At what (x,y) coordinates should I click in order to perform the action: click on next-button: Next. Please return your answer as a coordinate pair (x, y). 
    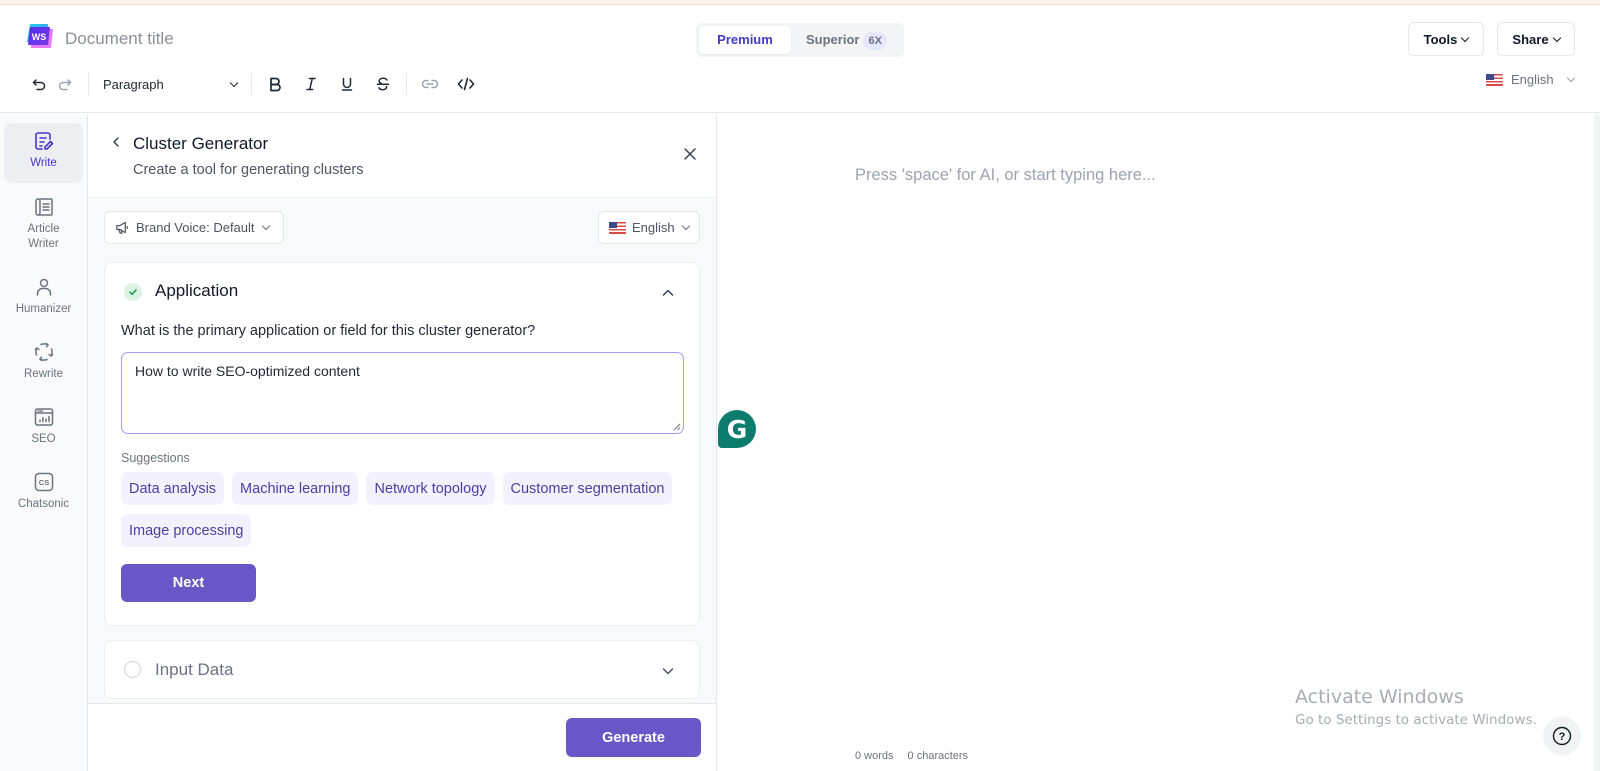
    Looking at the image, I should click on (188, 583).